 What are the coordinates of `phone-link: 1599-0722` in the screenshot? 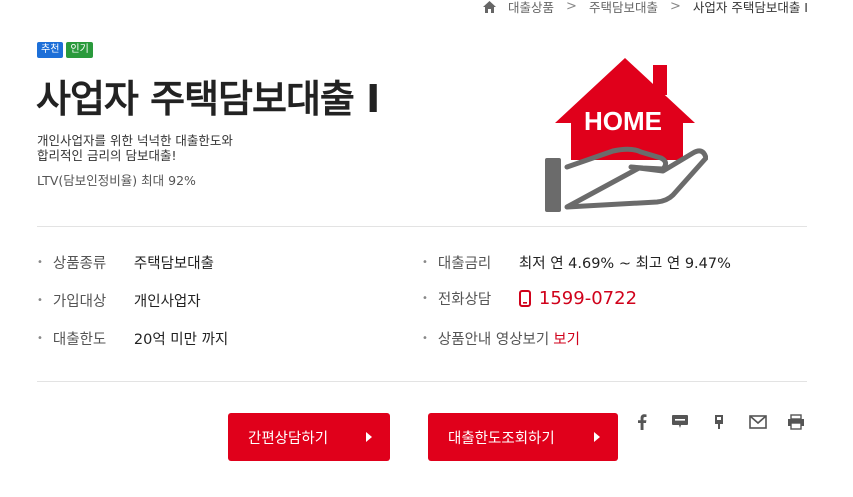 It's located at (578, 298).